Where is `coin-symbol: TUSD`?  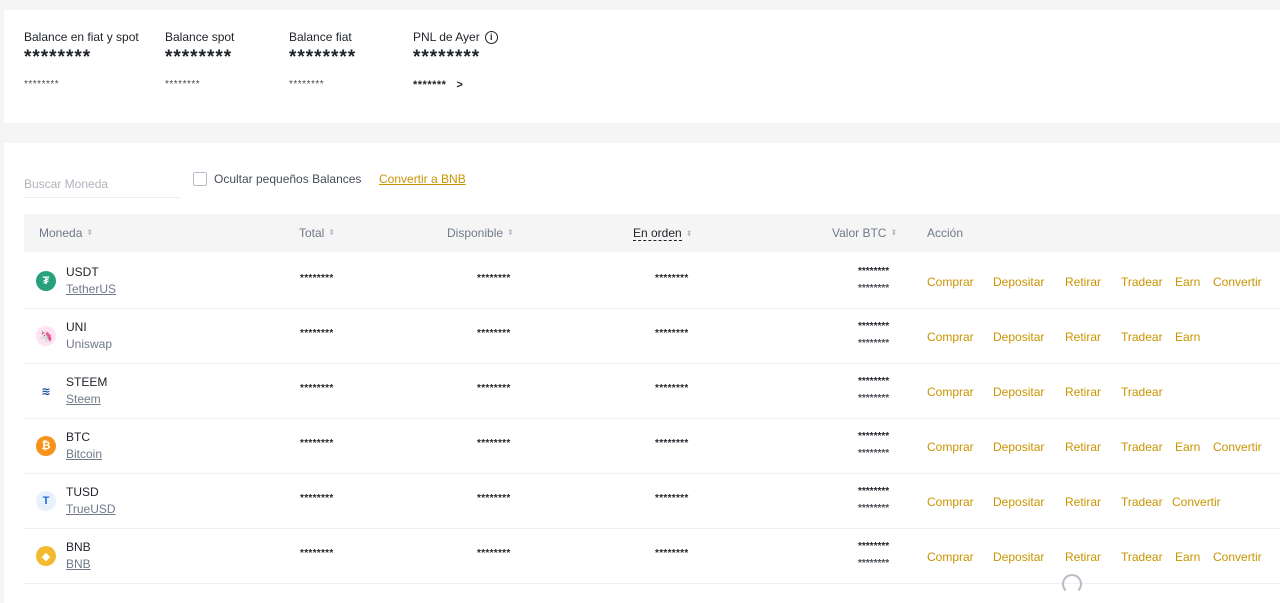 coin-symbol: TUSD is located at coordinates (82, 492).